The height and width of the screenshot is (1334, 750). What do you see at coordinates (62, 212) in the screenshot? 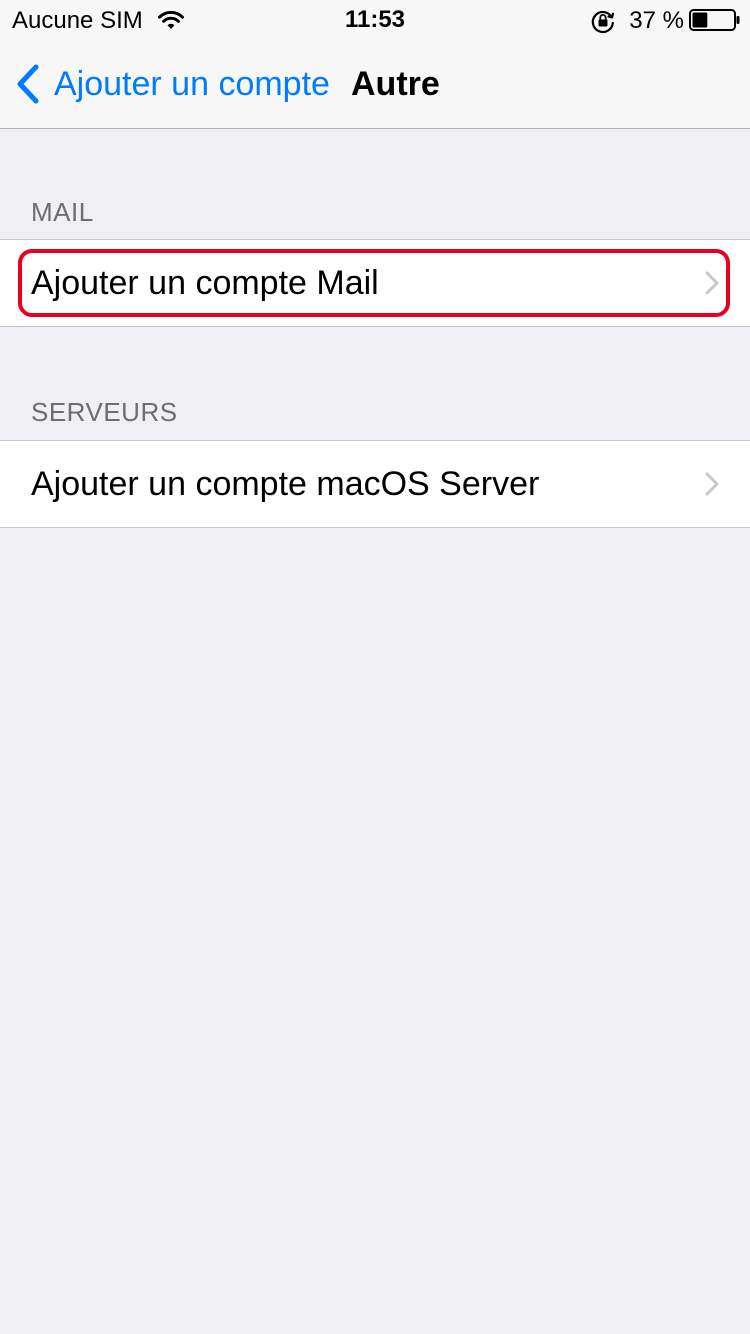
I see `section-header-mail: MAIL` at bounding box center [62, 212].